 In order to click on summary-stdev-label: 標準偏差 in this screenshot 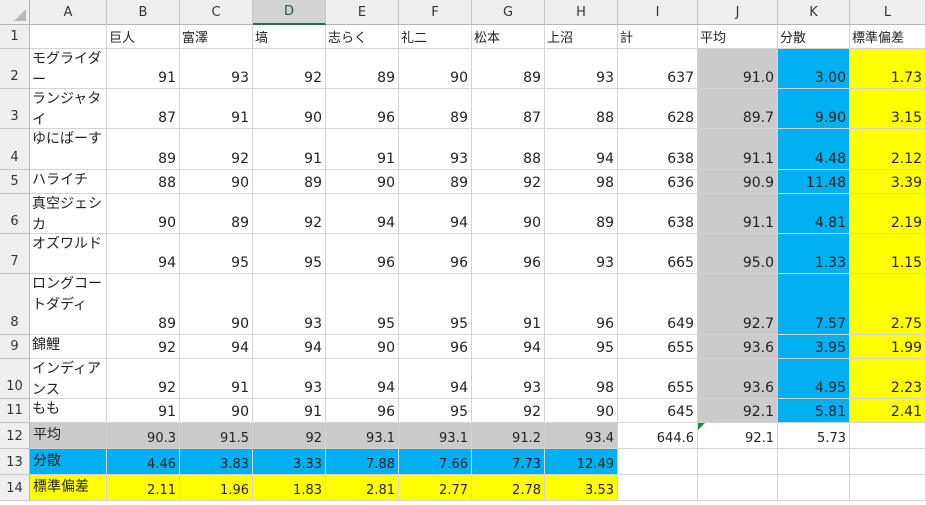, I will do `click(68, 488)`.